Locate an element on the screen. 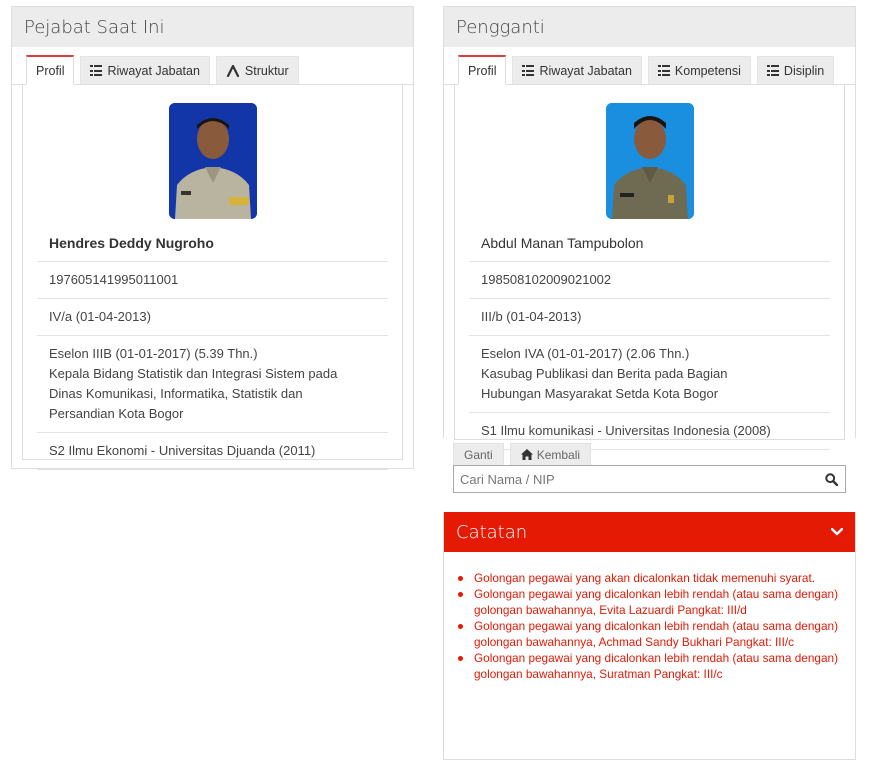 The image size is (875, 760). tab-label: Disiplin is located at coordinates (804, 70).